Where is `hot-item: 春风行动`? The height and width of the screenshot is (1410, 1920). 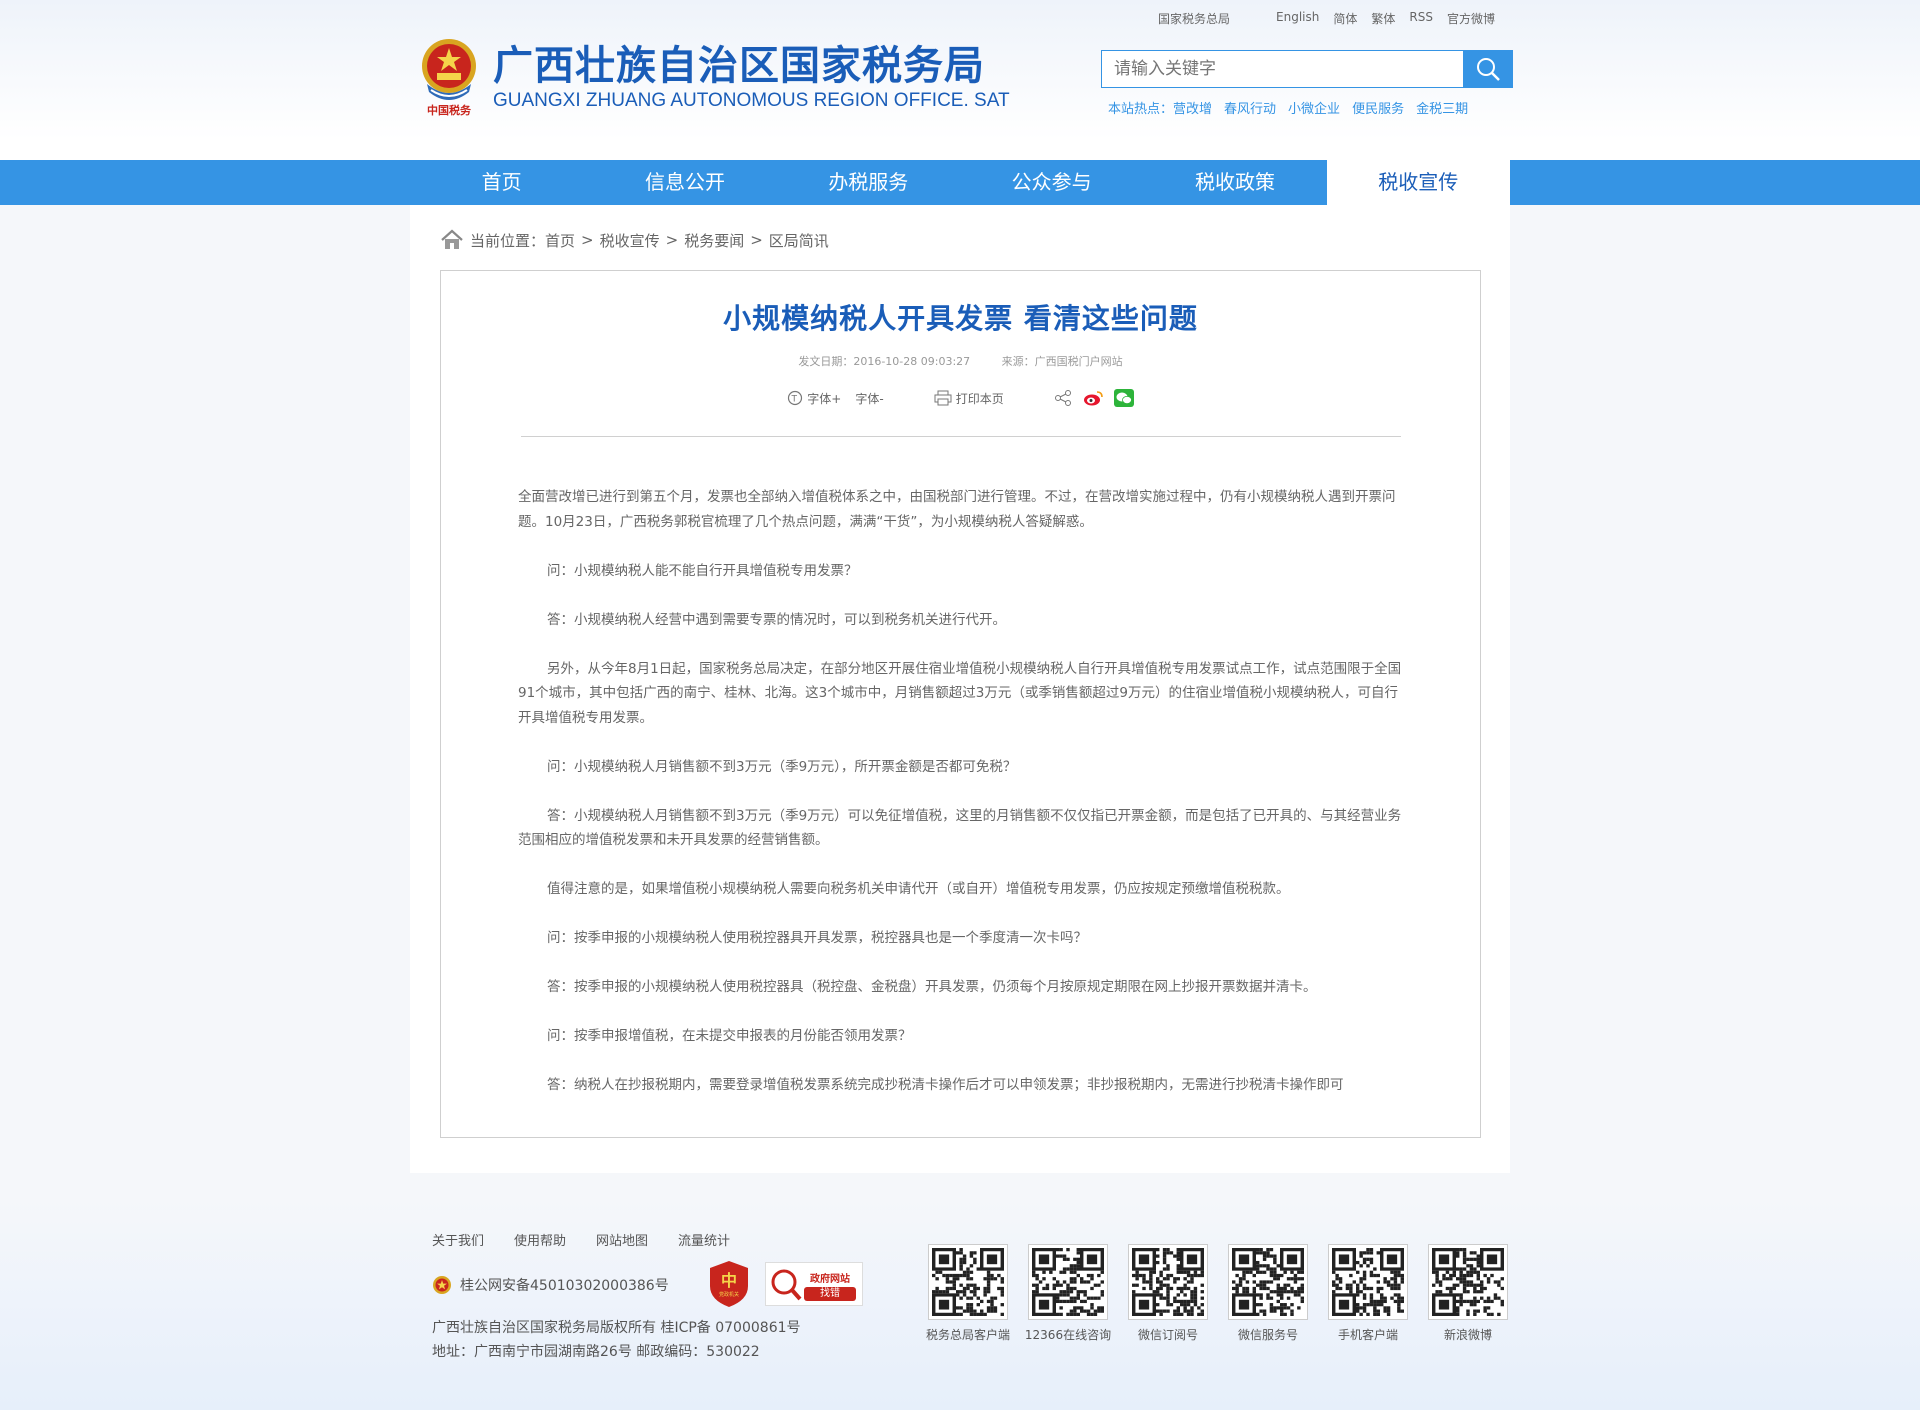
hot-item: 春风行动 is located at coordinates (1250, 107).